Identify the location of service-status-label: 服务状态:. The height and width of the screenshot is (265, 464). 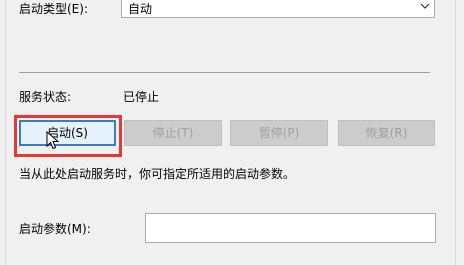
(45, 97).